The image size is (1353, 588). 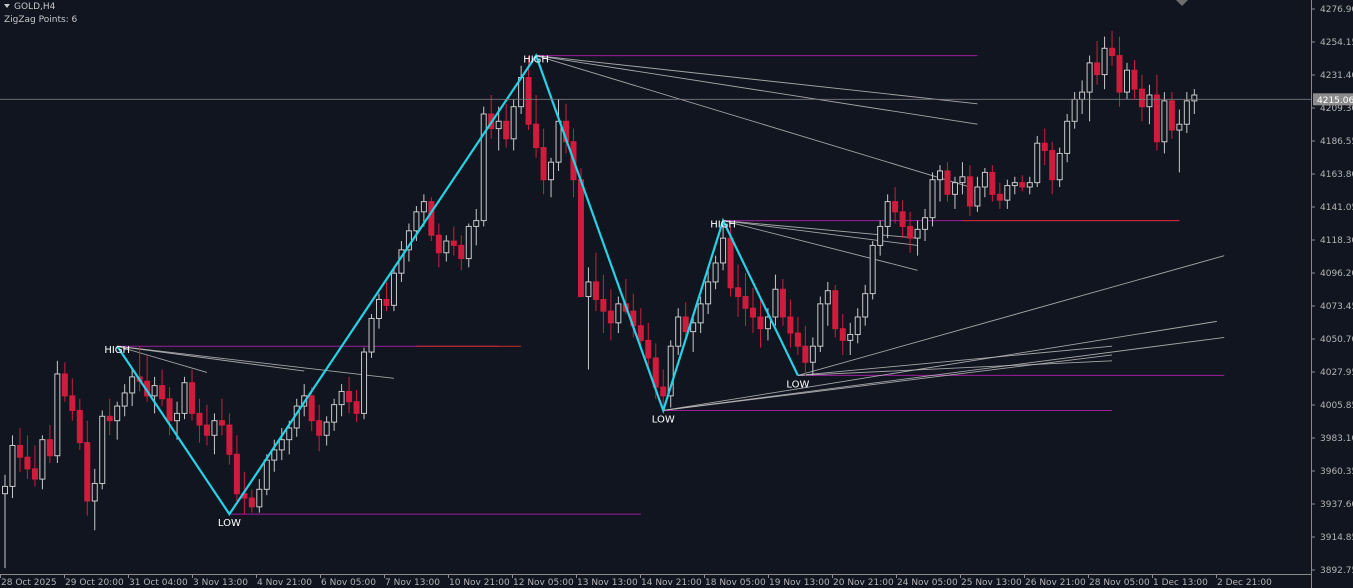 What do you see at coordinates (1336, 76) in the screenshot?
I see `price-tick-label: 4231.40` at bounding box center [1336, 76].